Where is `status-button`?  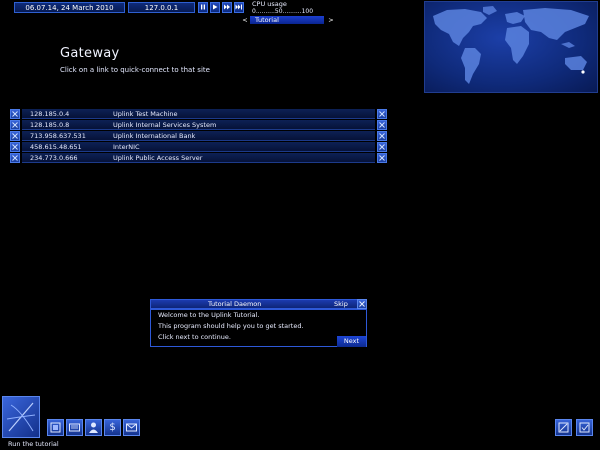
status-button is located at coordinates (584, 427).